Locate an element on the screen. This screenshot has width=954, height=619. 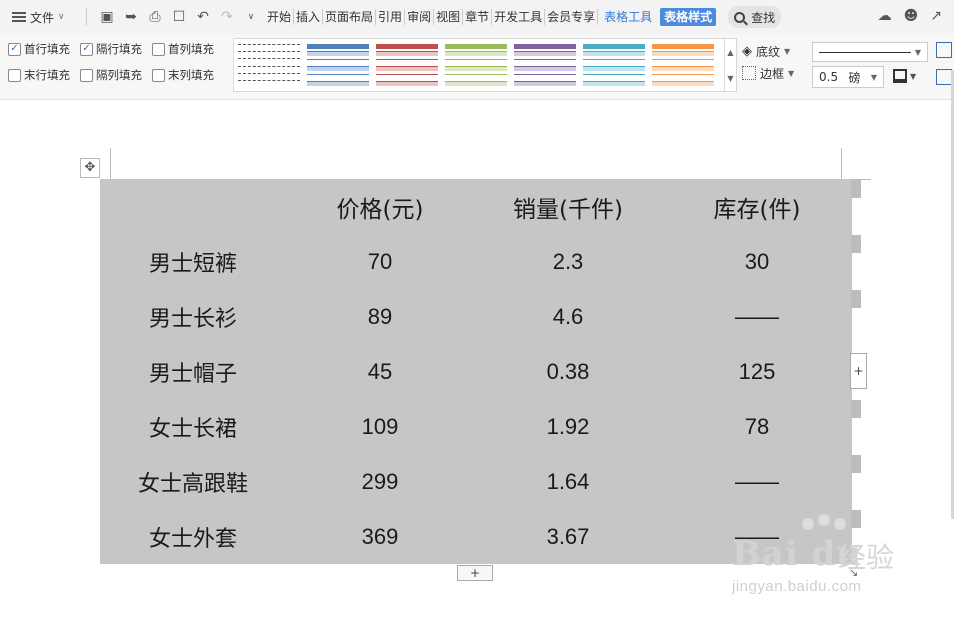
line-weight-select: 0.5 磅 ▼ is located at coordinates (848, 77).